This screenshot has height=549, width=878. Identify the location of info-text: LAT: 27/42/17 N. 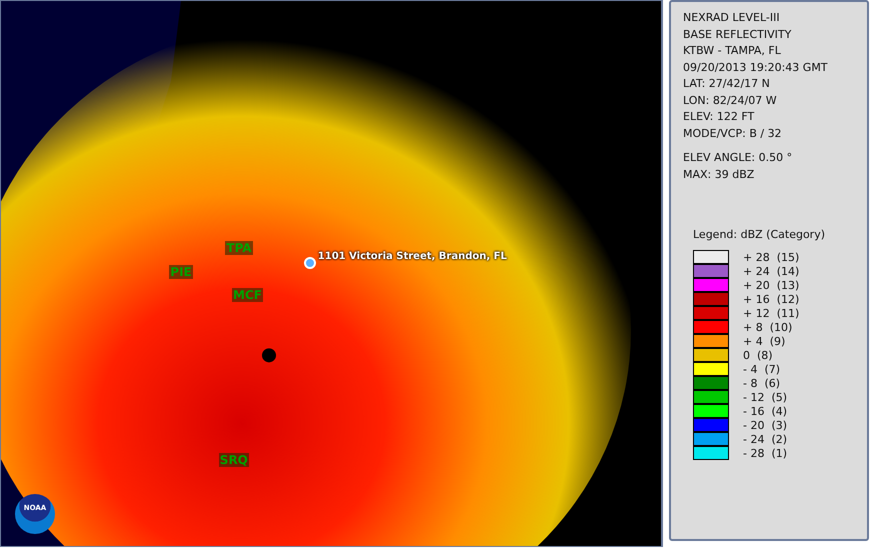
(727, 84).